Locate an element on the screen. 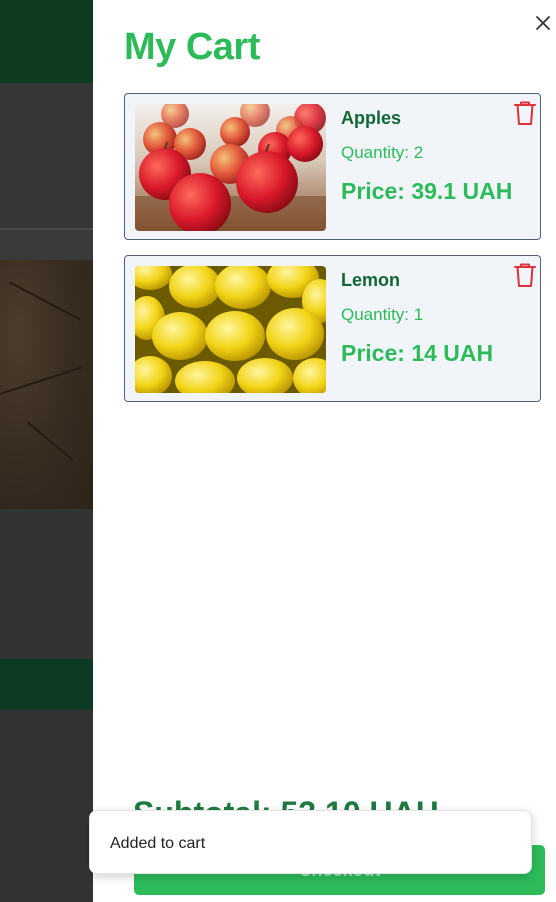 The width and height of the screenshot is (556, 902). close-icon is located at coordinates (543, 23).